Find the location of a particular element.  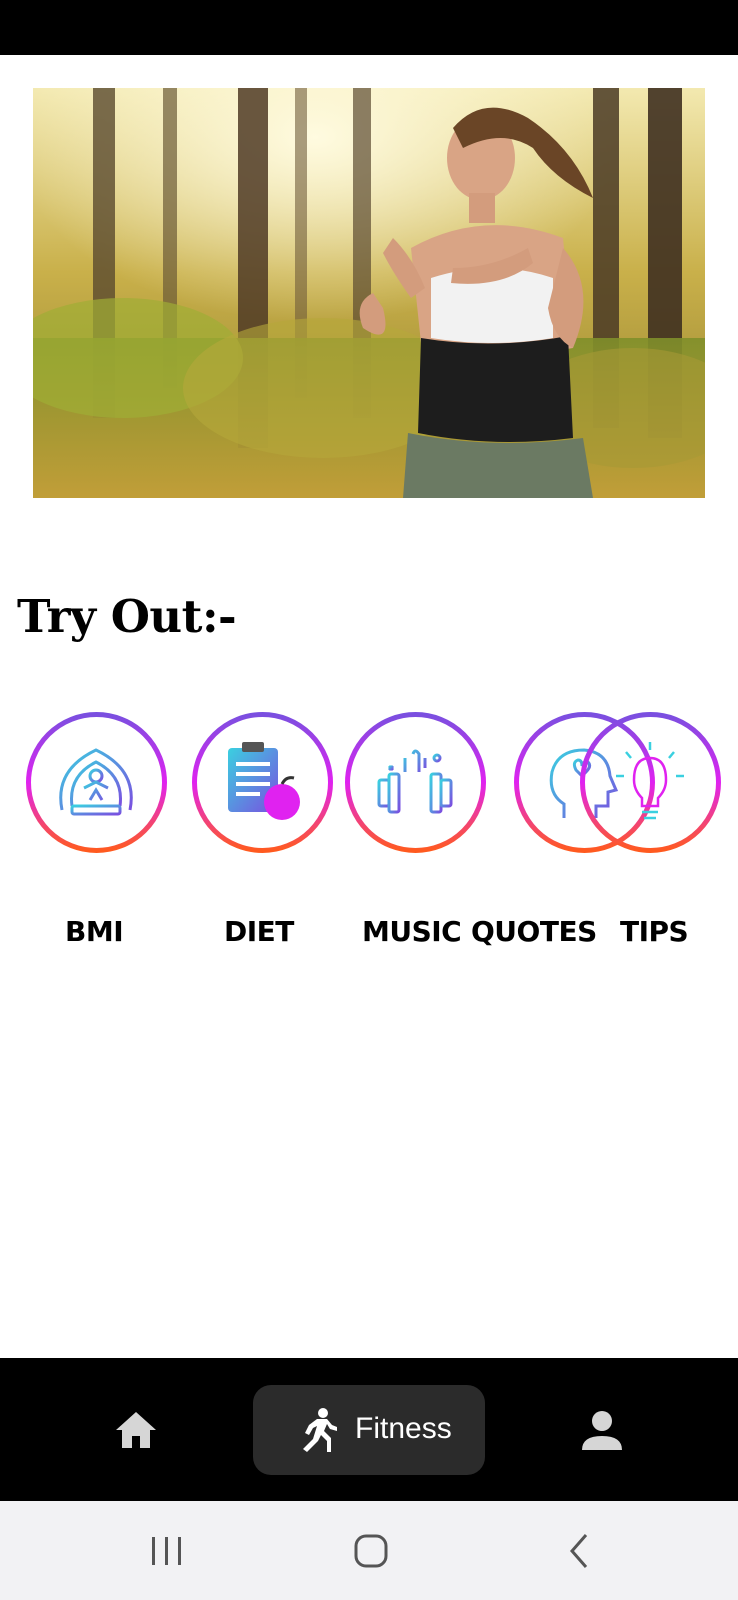

music-label: MUSIC is located at coordinates (412, 931).